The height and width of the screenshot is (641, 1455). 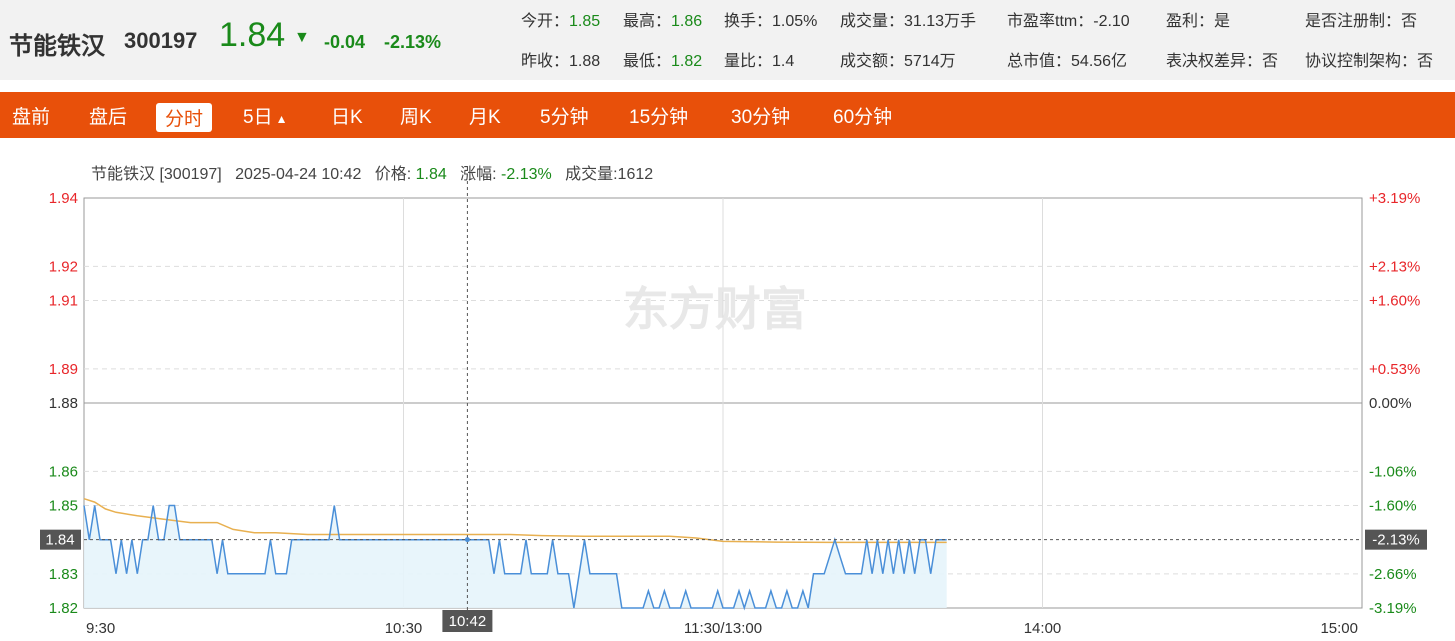 What do you see at coordinates (1393, 506) in the screenshot?
I see `y-tick-pct-label: -1.60%` at bounding box center [1393, 506].